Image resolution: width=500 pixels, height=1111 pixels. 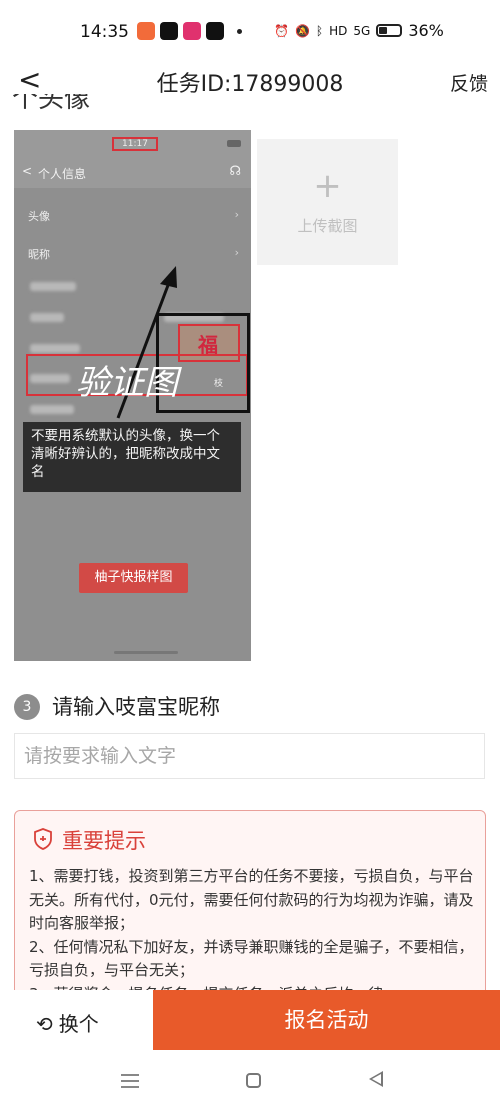 What do you see at coordinates (319, 30) in the screenshot?
I see `bluetooth-icon: ᛒ` at bounding box center [319, 30].